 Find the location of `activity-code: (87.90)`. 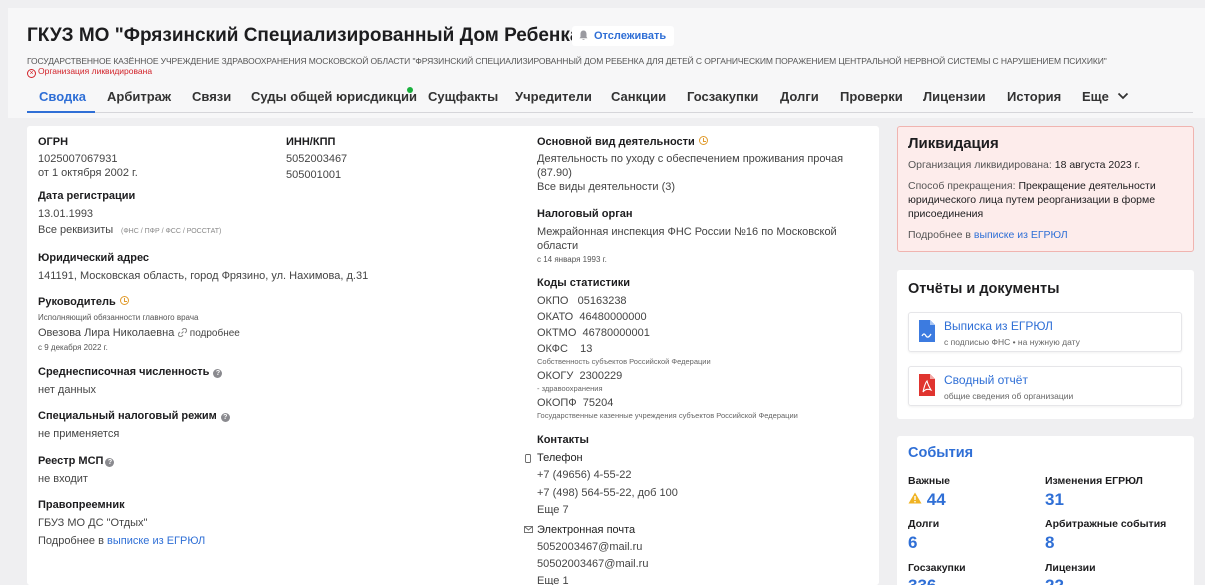

activity-code: (87.90) is located at coordinates (554, 173).